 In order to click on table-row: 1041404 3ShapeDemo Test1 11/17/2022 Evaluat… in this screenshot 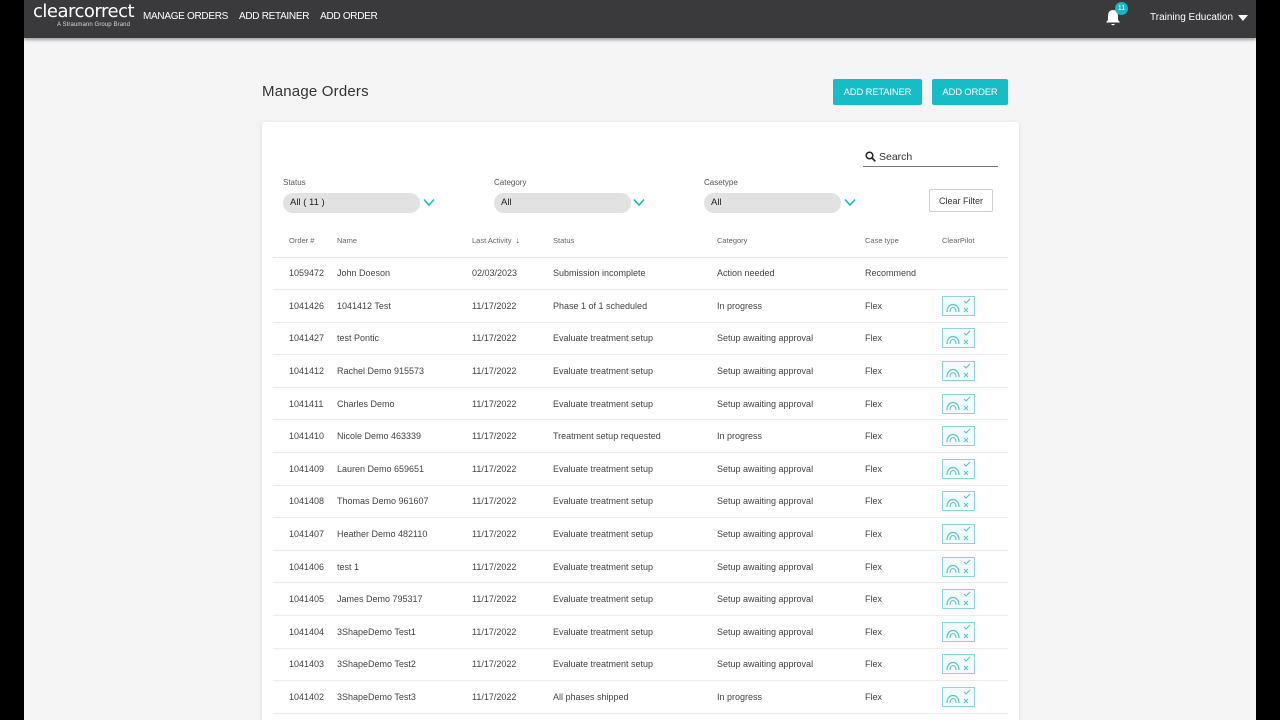, I will do `click(640, 632)`.